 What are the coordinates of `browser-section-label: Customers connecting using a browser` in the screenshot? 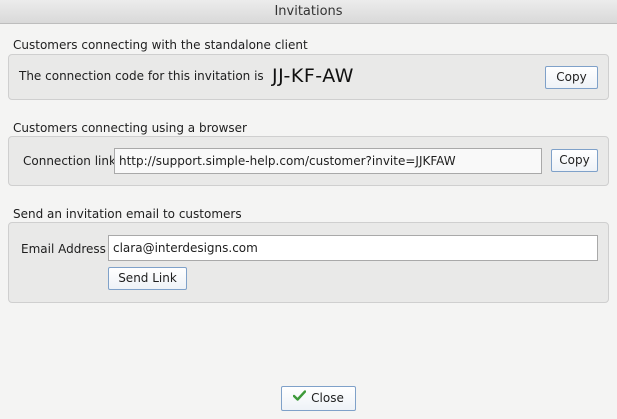 It's located at (130, 128).